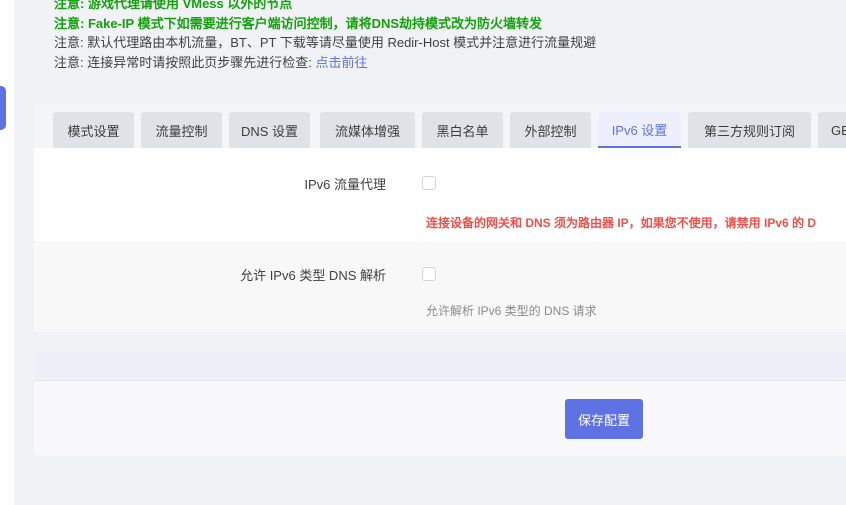 The image size is (846, 505). I want to click on tab-streaming: 流媒体增强, so click(367, 130).